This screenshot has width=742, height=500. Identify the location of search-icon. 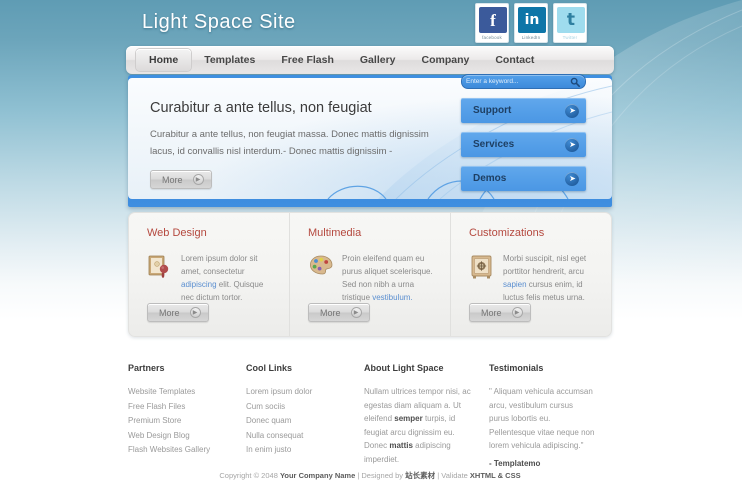
(575, 82).